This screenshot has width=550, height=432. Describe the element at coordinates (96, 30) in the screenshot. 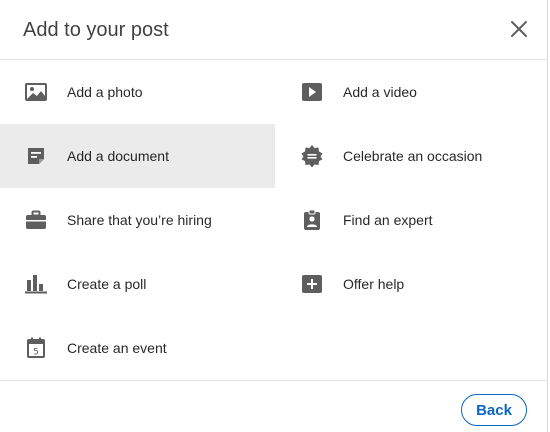

I see `modal-title: Add to your post` at that location.